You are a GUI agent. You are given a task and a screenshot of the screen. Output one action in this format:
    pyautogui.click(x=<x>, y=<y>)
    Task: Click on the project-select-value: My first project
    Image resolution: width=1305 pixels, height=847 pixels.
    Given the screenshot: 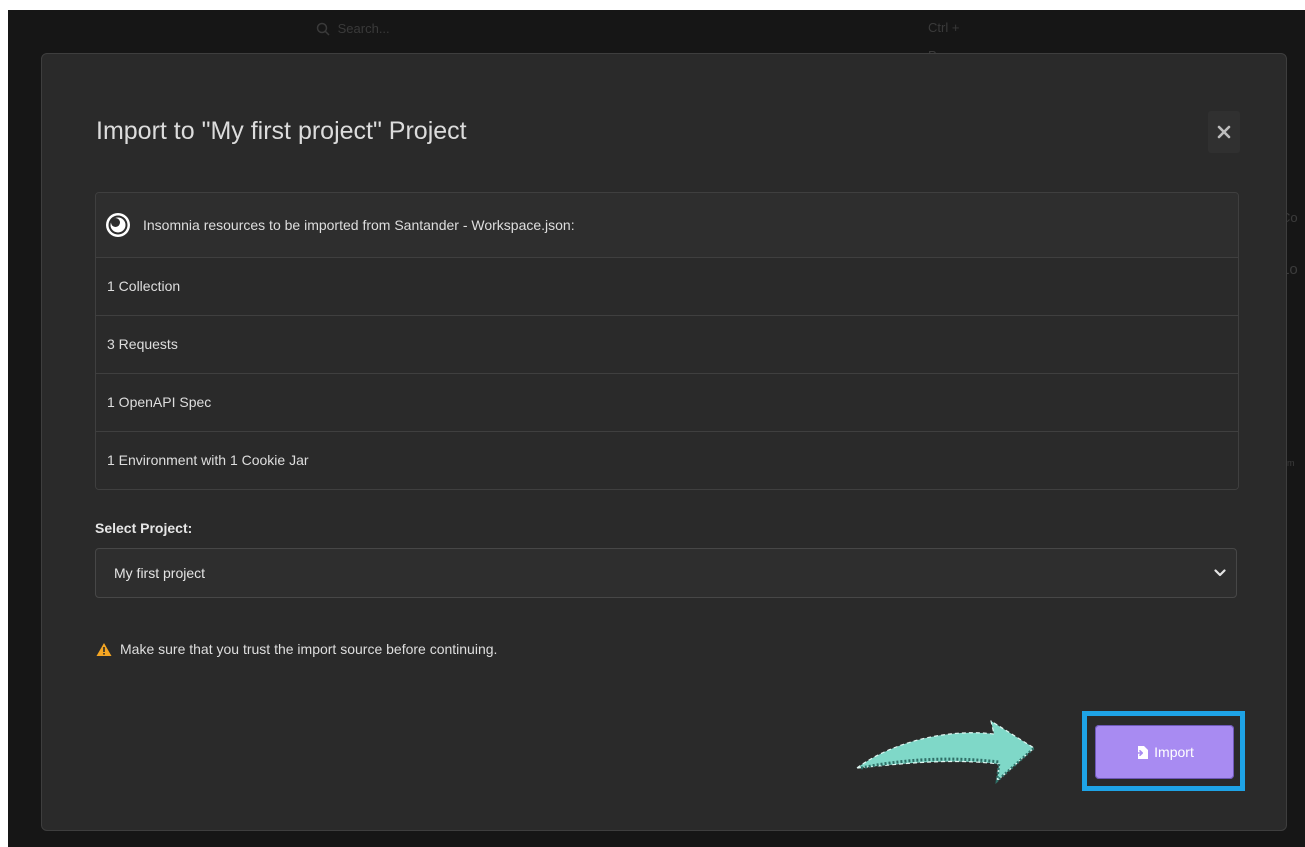 What is the action you would take?
    pyautogui.click(x=160, y=573)
    